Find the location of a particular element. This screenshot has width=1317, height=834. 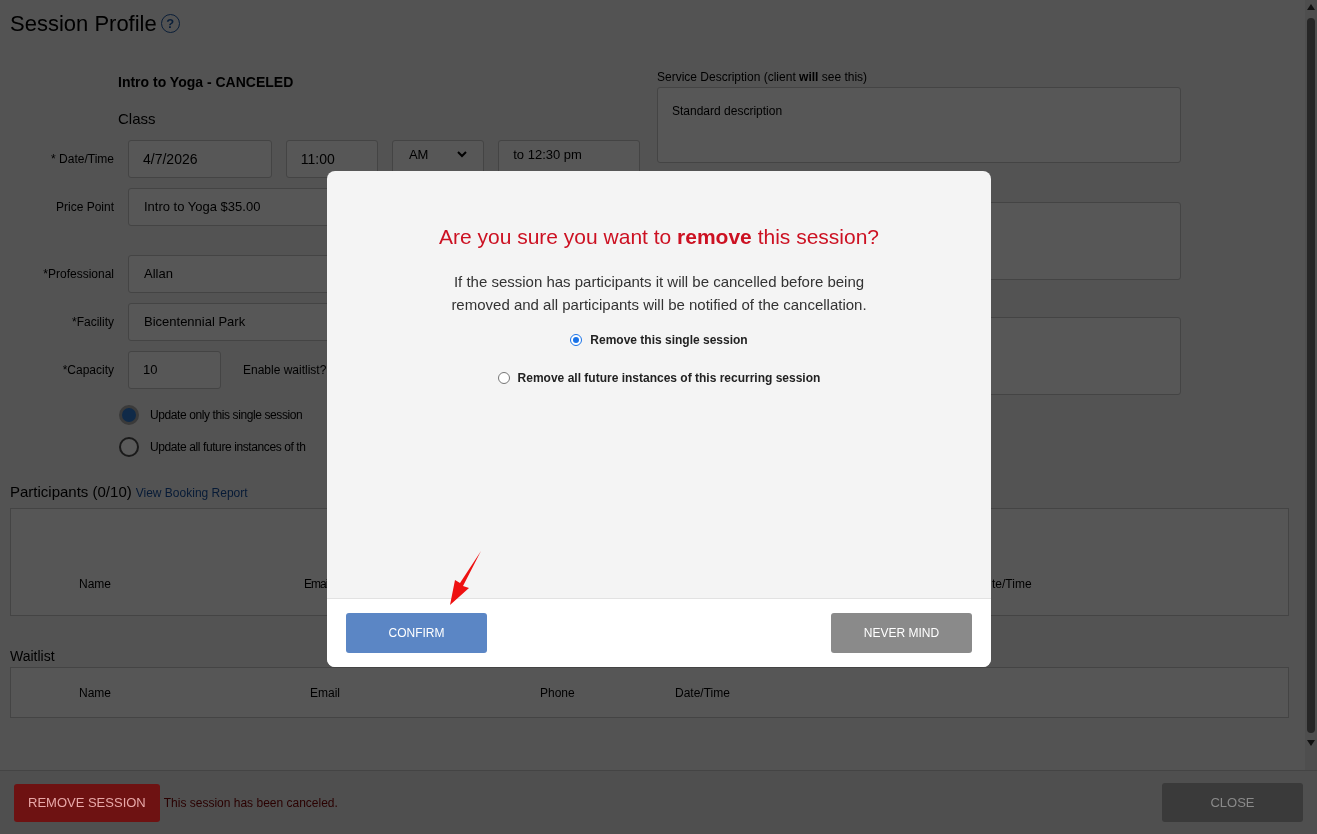

column-header: Email is located at coordinates (325, 692).